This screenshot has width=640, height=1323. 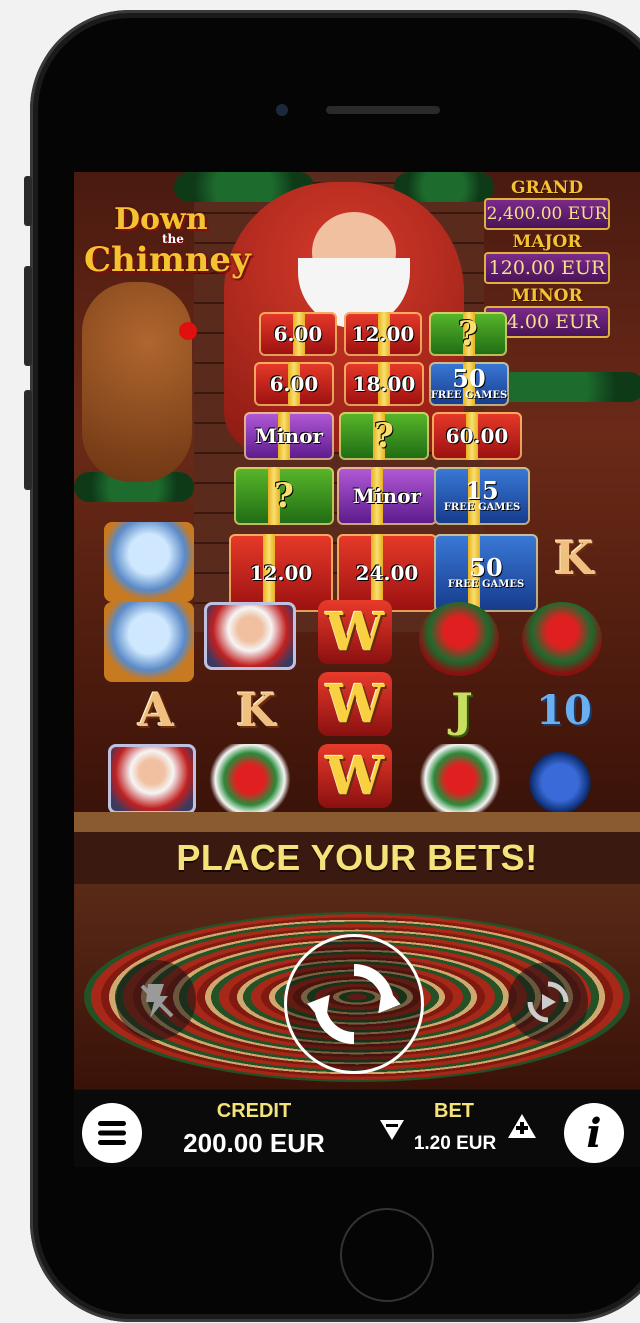 I want to click on bet-value: 1.20 EUR, so click(x=455, y=1143).